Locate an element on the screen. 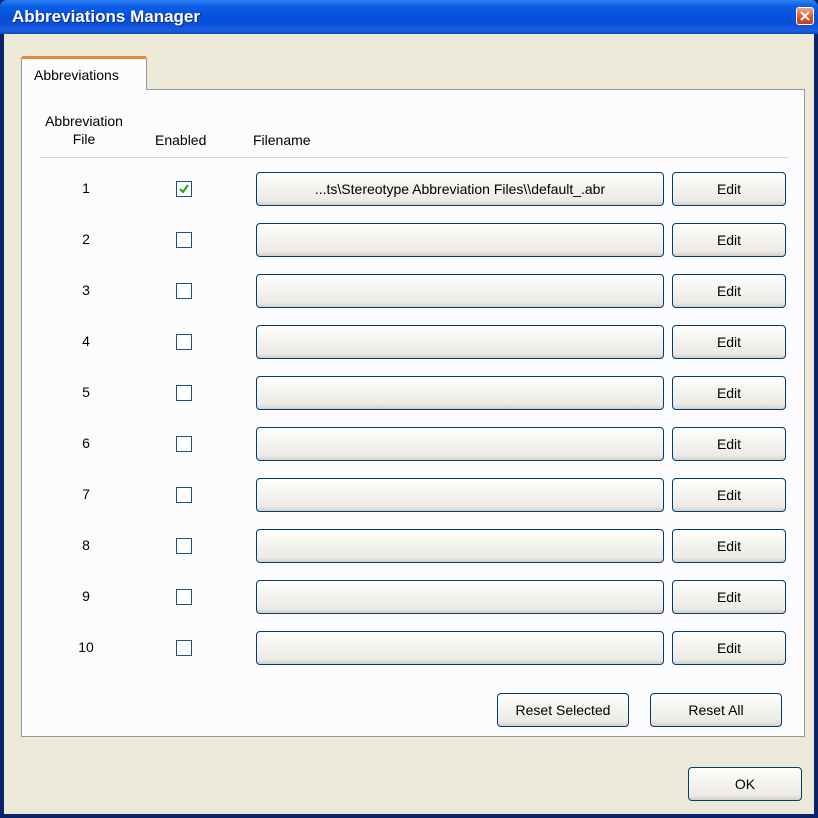 This screenshot has width=818, height=818. row-number: 4 is located at coordinates (86, 341).